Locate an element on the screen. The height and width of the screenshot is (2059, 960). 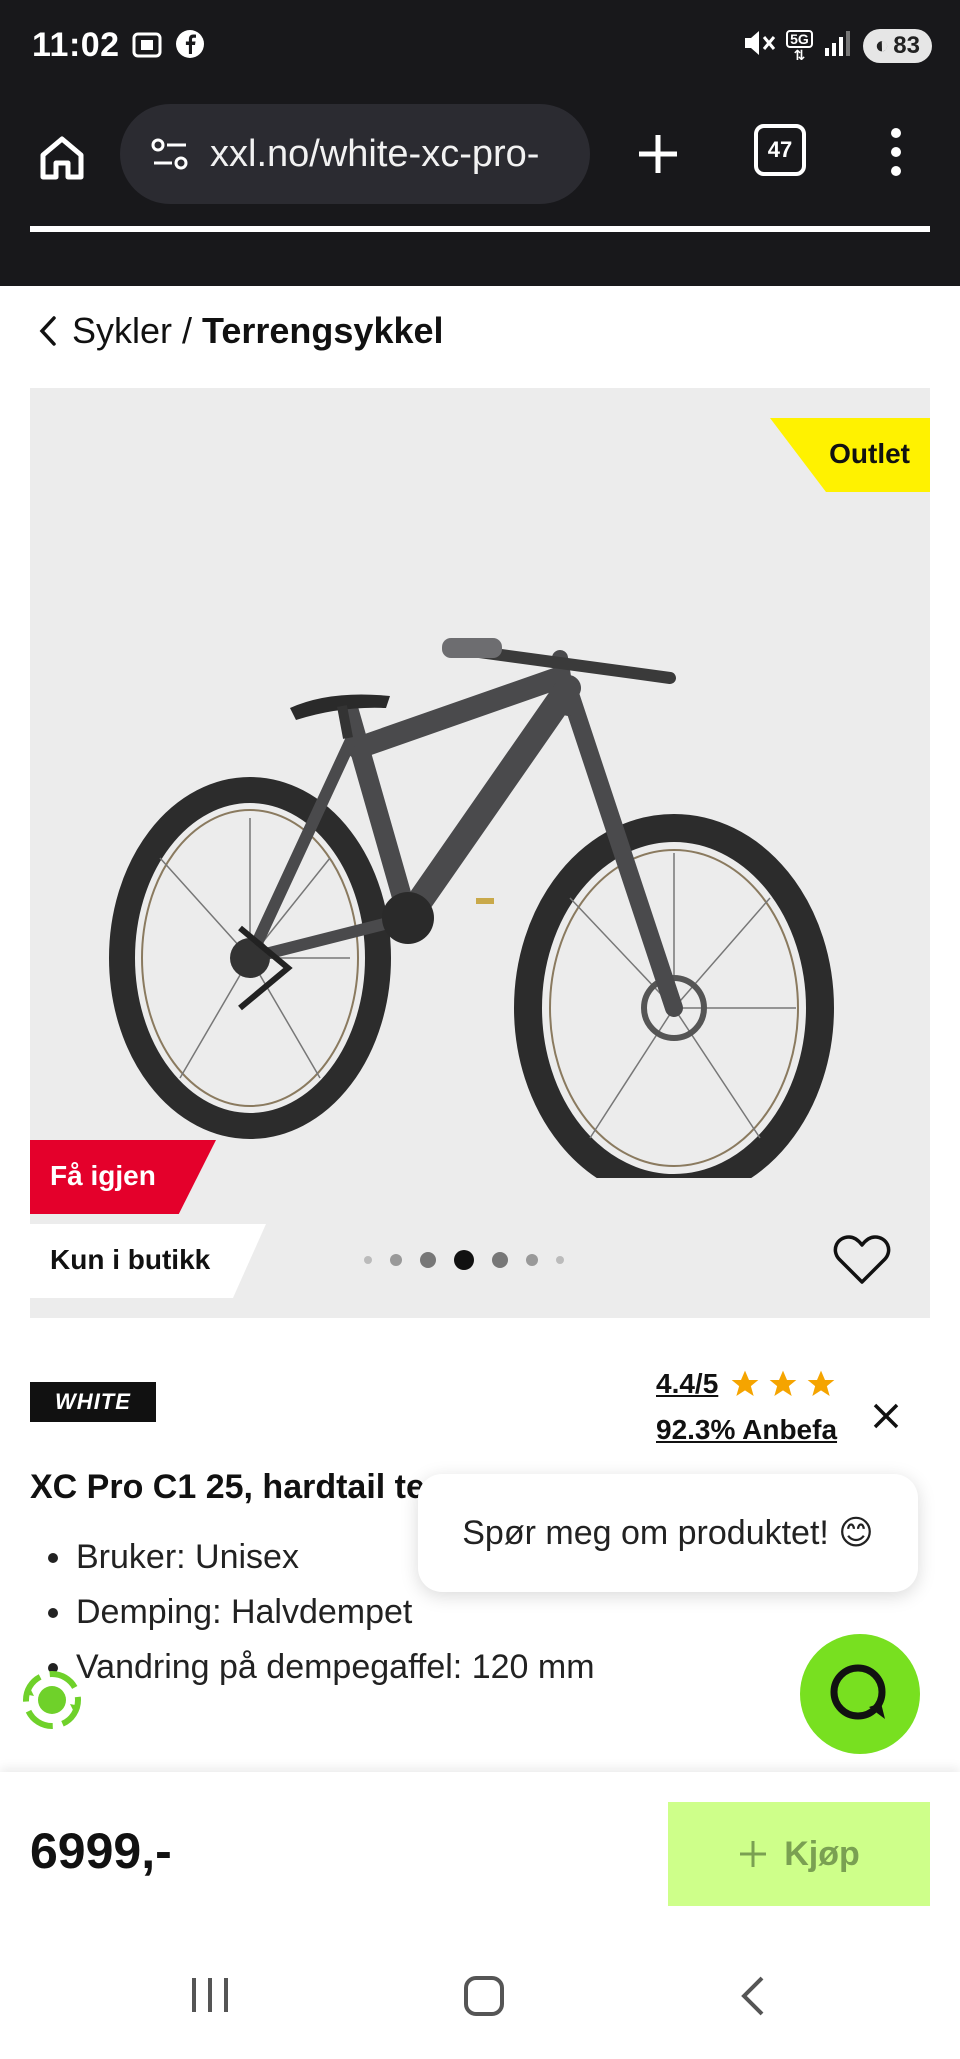
battery-saver-icon: ◐ is located at coordinates (882, 45).